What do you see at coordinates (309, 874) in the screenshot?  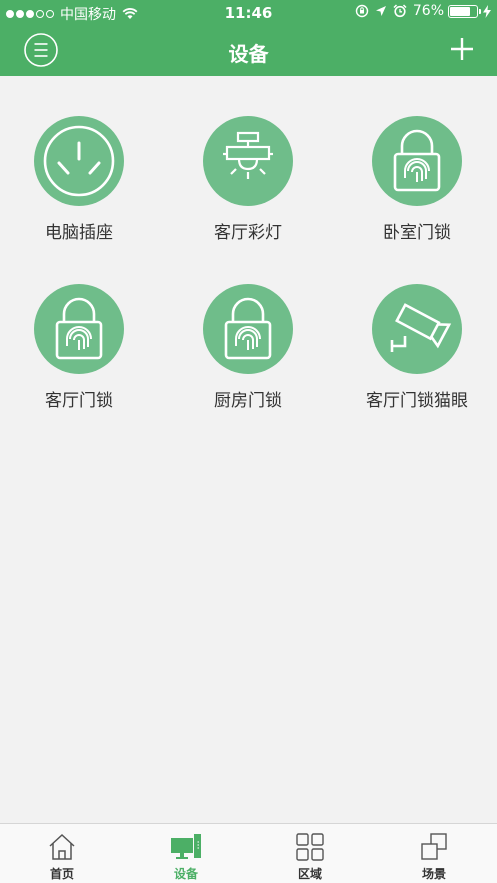 I see `tab-label: 区域` at bounding box center [309, 874].